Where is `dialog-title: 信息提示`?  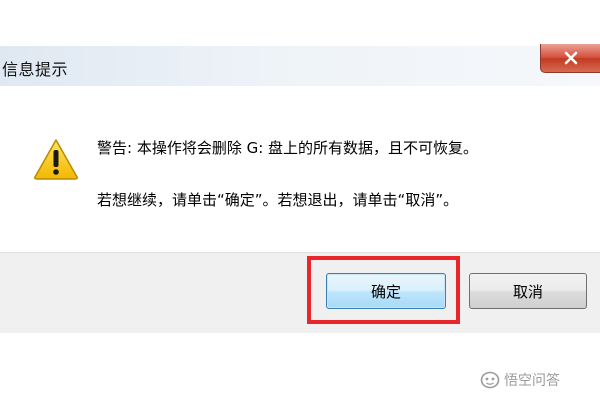
dialog-title: 信息提示 is located at coordinates (35, 69).